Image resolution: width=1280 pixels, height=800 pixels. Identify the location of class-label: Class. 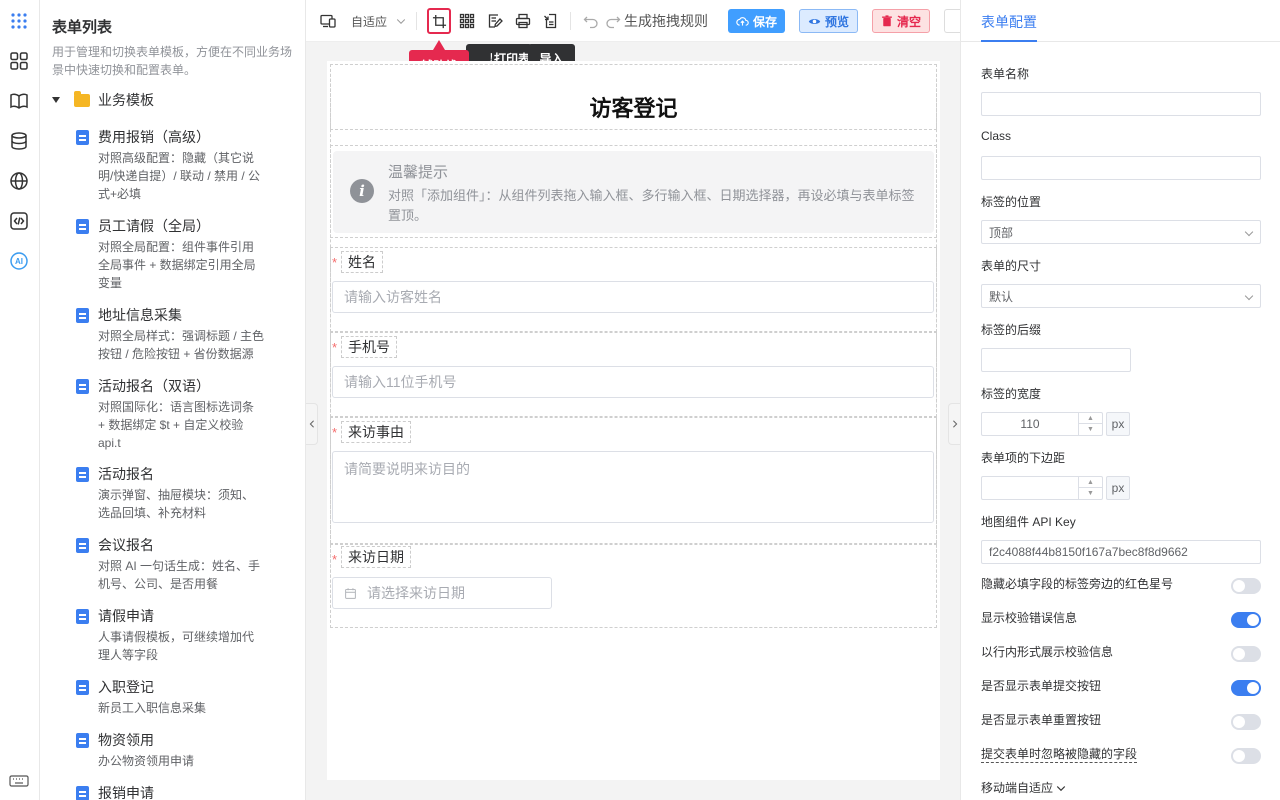
(996, 136).